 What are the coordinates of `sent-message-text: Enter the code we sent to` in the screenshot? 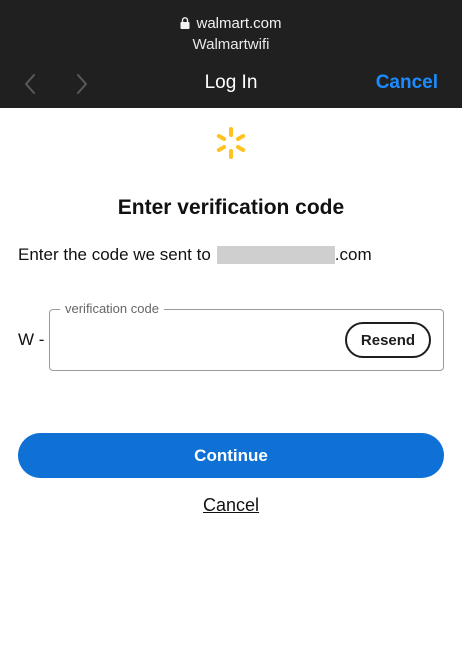 It's located at (114, 254).